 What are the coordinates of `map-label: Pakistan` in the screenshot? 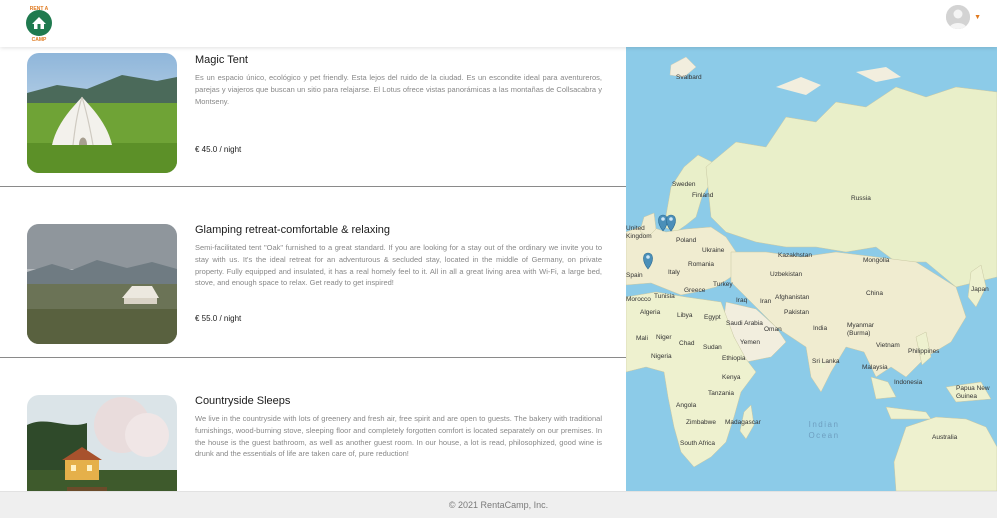 It's located at (796, 312).